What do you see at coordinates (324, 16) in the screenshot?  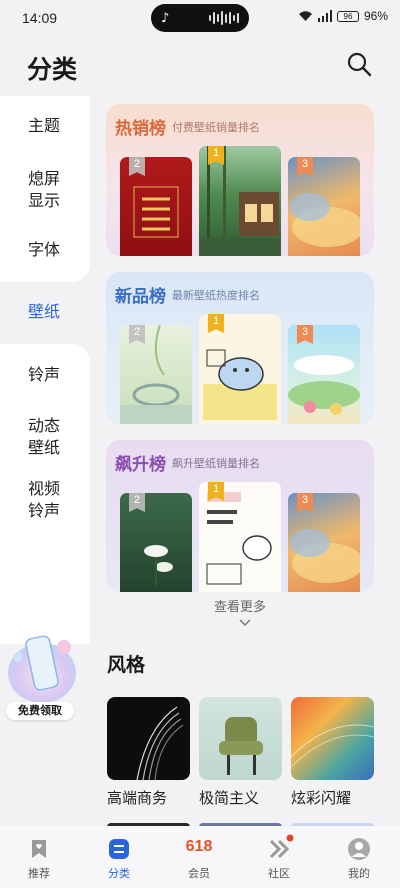 I see `signal-icon` at bounding box center [324, 16].